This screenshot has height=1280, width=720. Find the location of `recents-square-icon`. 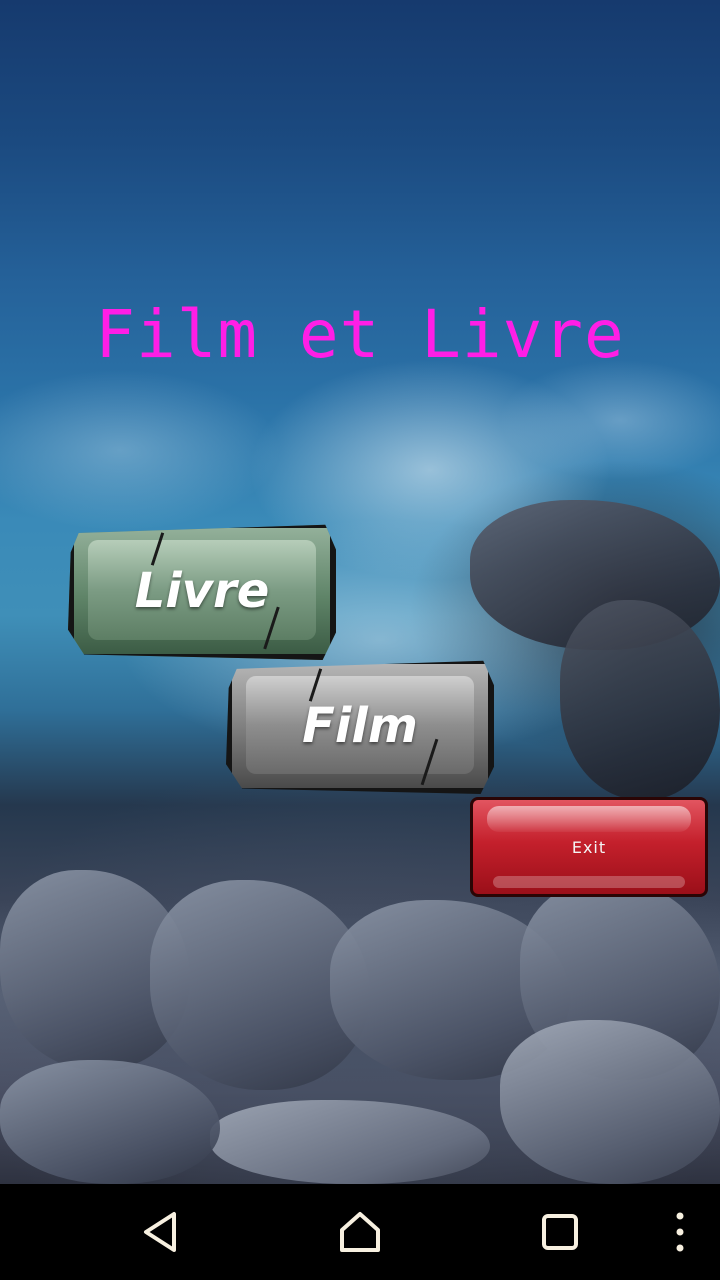

recents-square-icon is located at coordinates (560, 1232).